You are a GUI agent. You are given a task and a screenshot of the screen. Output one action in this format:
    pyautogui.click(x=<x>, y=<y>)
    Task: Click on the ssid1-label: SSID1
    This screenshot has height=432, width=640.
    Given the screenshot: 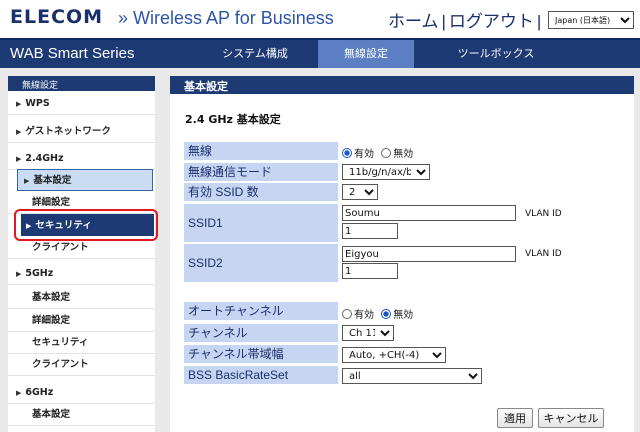 What is the action you would take?
    pyautogui.click(x=261, y=223)
    